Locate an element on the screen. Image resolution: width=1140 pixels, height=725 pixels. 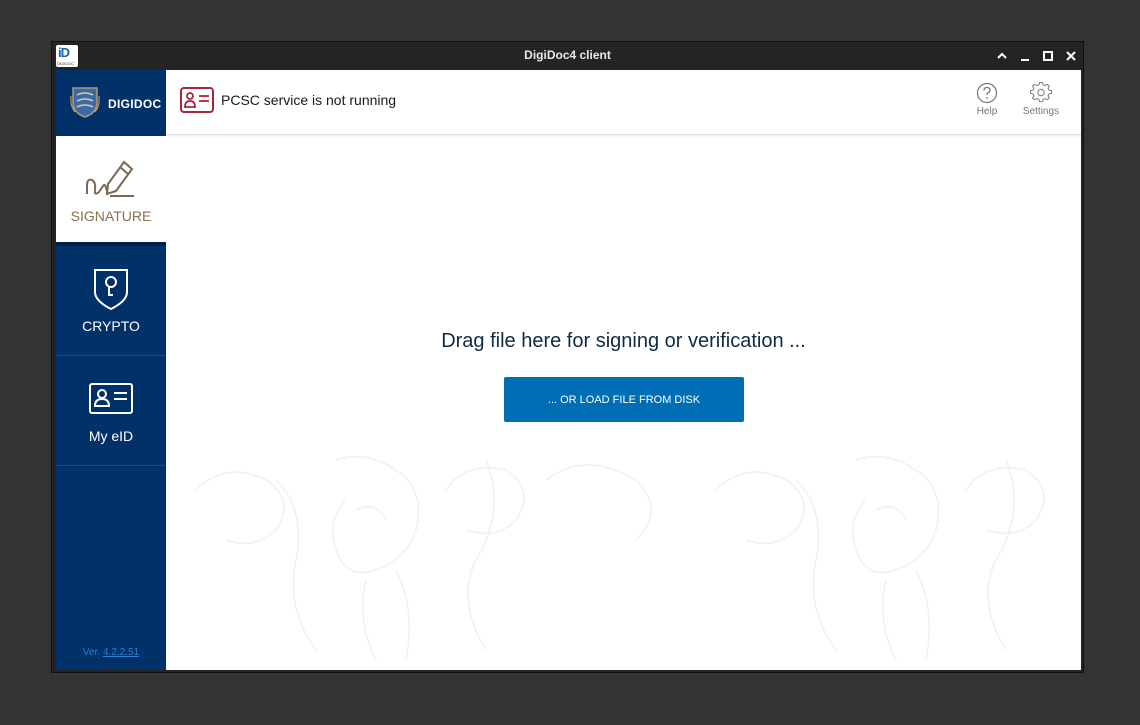
nav-label-signature: SIGNATURE is located at coordinates (111, 216).